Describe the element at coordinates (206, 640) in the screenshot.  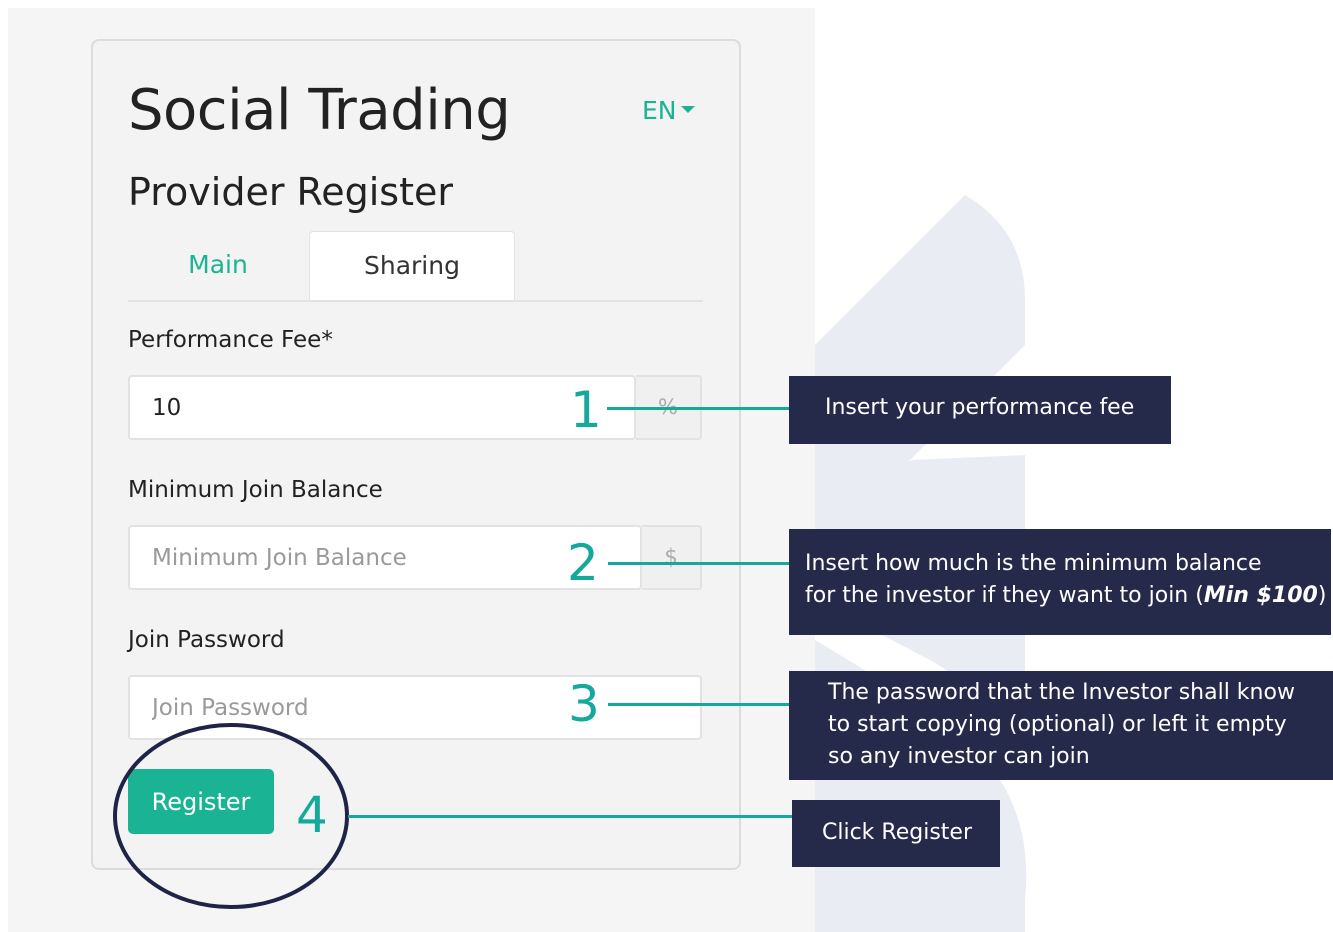
I see `join-password-label: Join Password` at that location.